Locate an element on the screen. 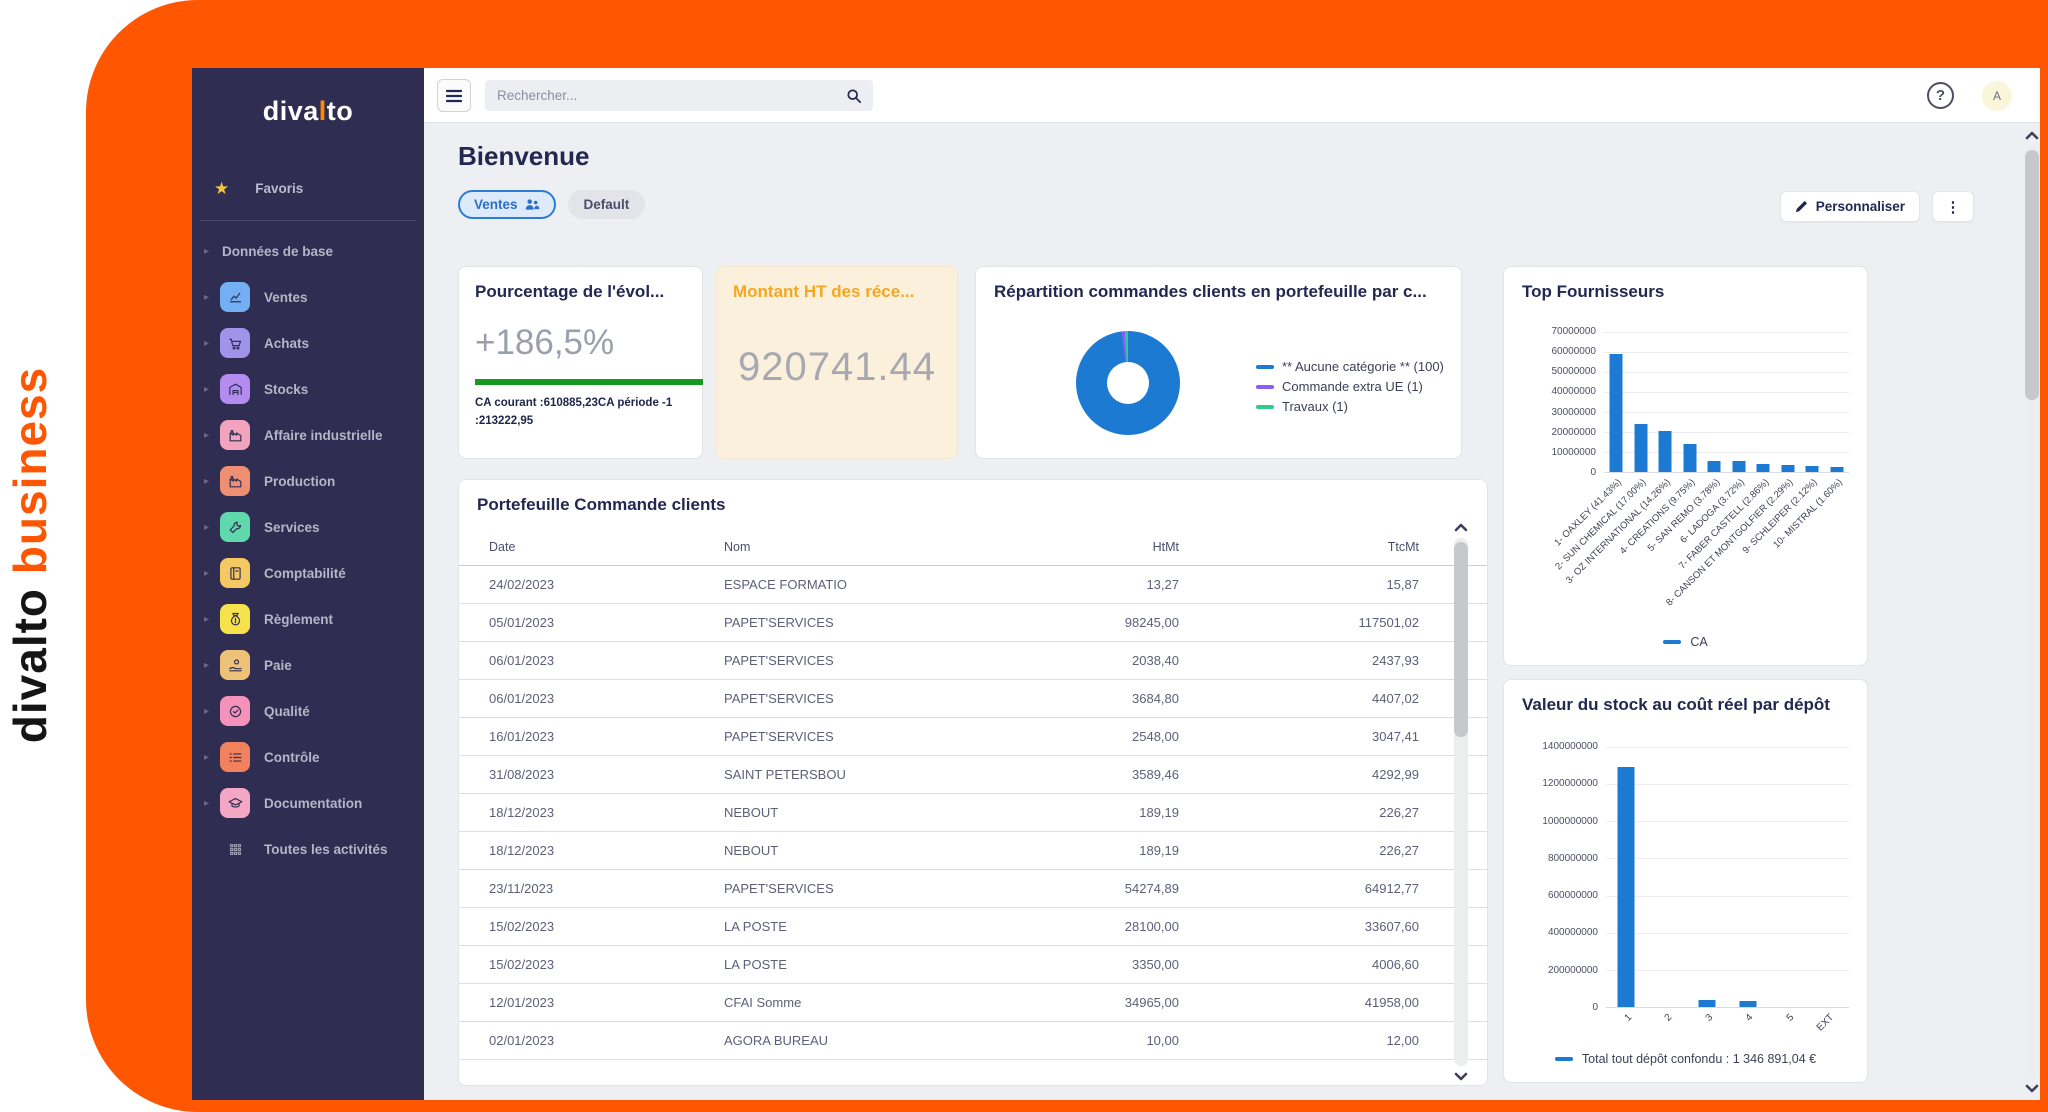 The width and height of the screenshot is (2048, 1112). sidebar-item-toutes-les-activites: Toutes les activités is located at coordinates (308, 849).